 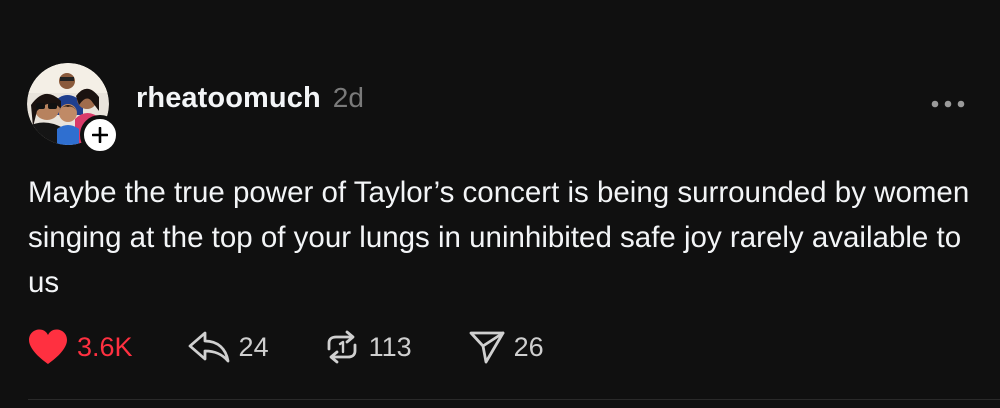 I want to click on reply-count: 24, so click(x=253, y=346).